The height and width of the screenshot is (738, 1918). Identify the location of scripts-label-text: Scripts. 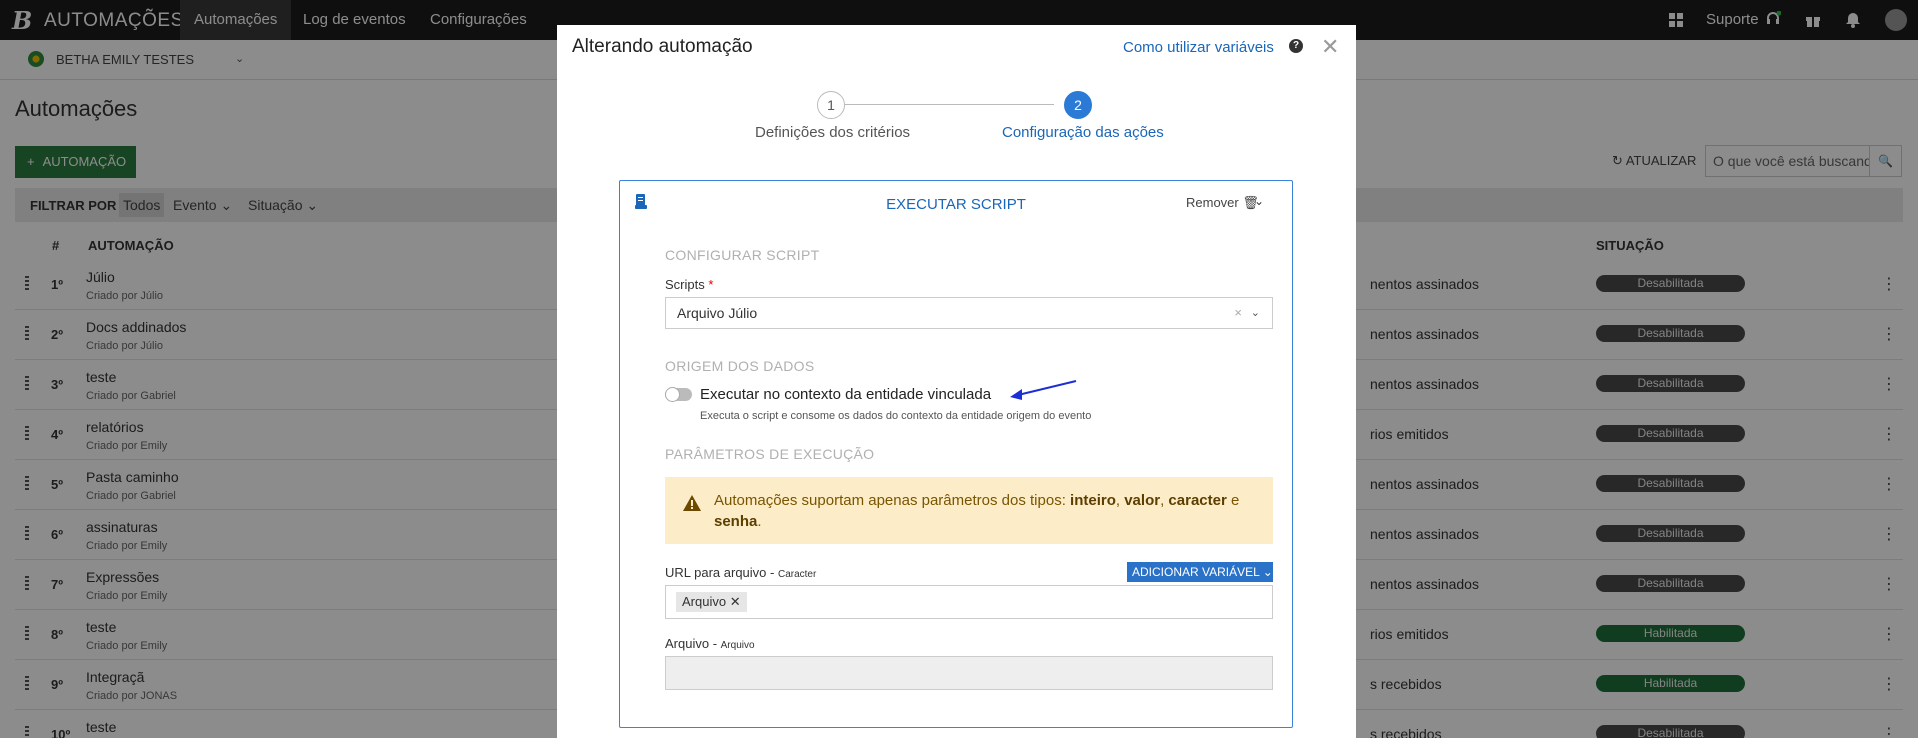
(685, 284).